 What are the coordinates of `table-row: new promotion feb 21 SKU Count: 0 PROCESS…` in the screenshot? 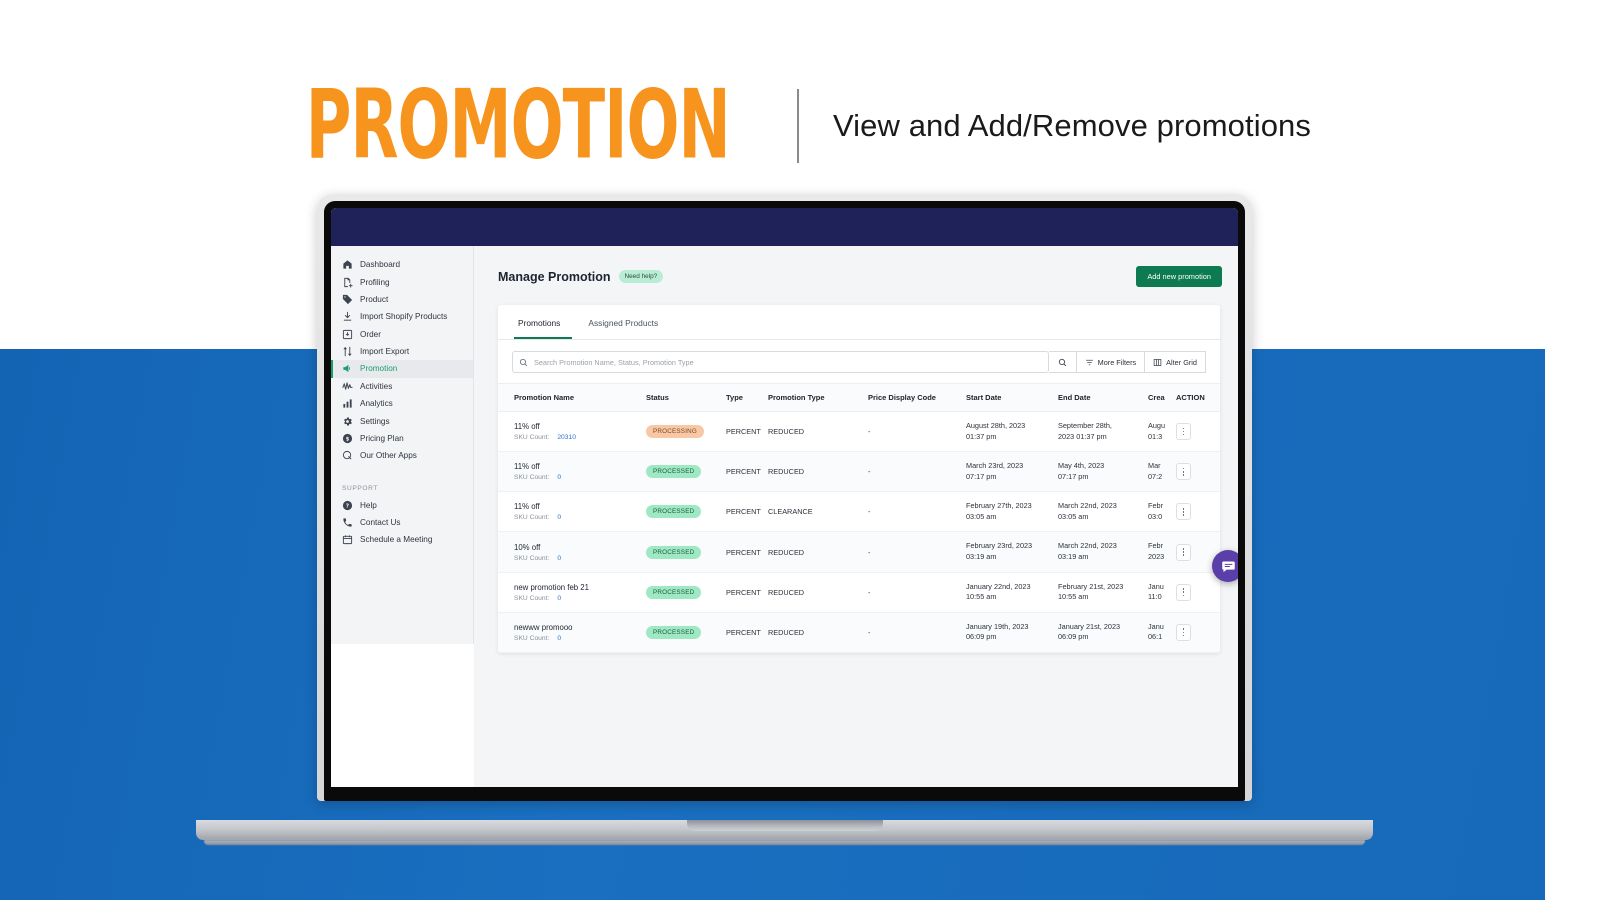 It's located at (859, 592).